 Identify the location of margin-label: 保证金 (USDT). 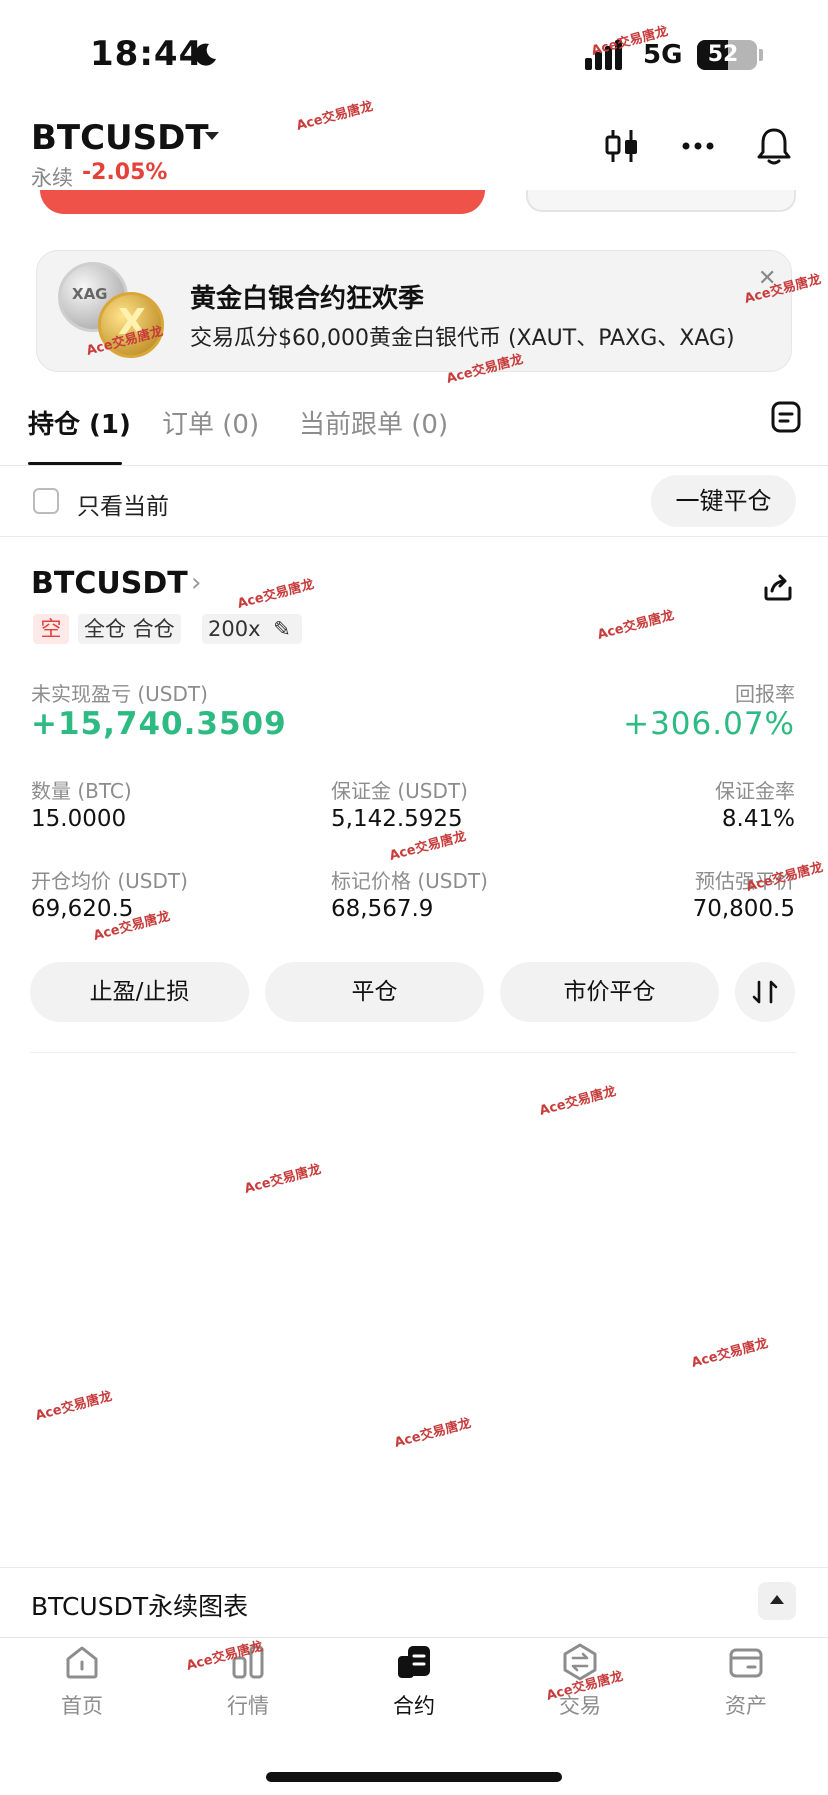
(399, 791).